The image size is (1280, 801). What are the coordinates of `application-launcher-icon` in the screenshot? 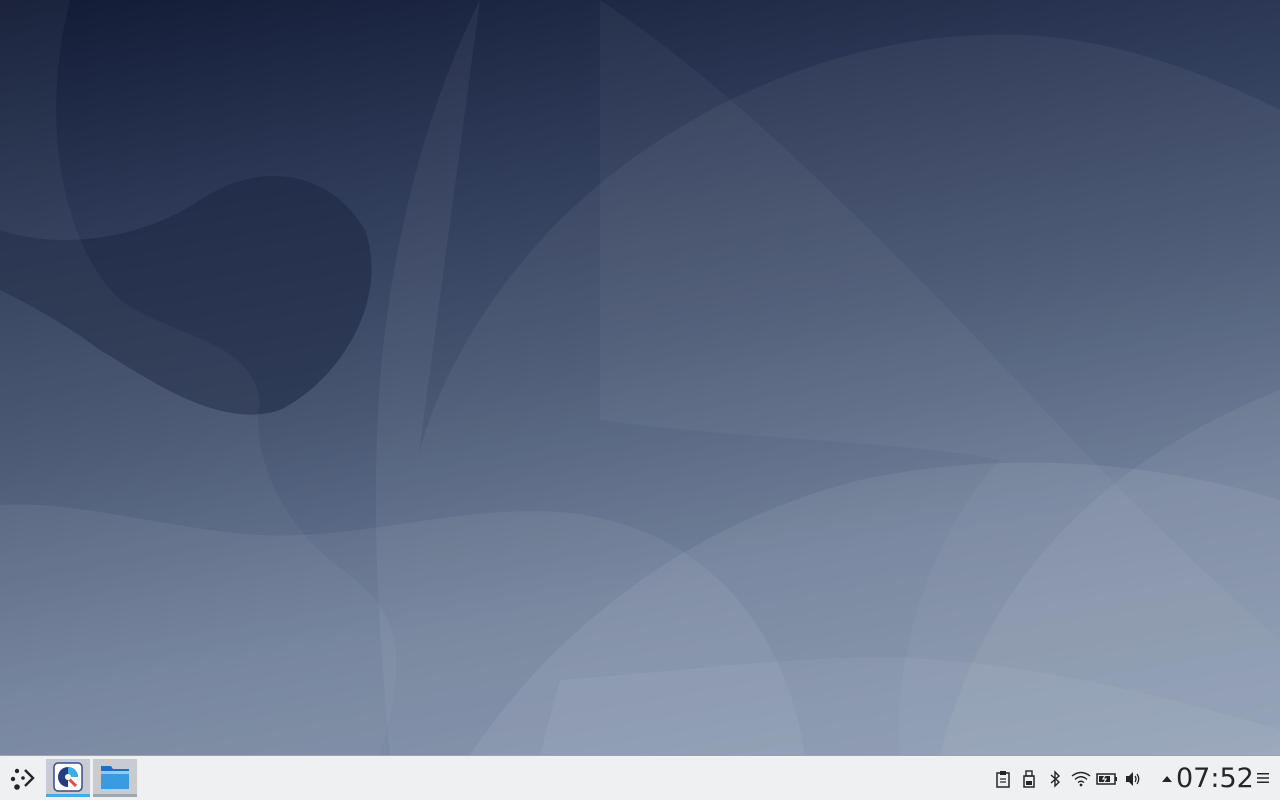 It's located at (22, 779).